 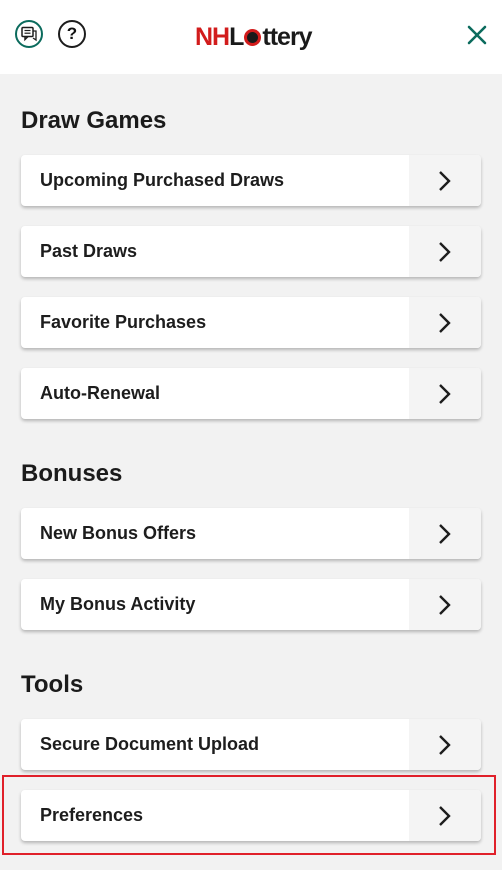 I want to click on help-button: ?, so click(x=72, y=34).